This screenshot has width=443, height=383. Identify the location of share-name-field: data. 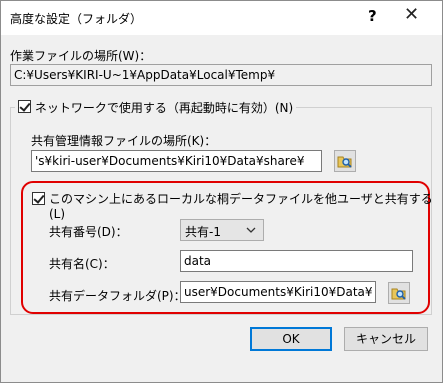
(296, 261).